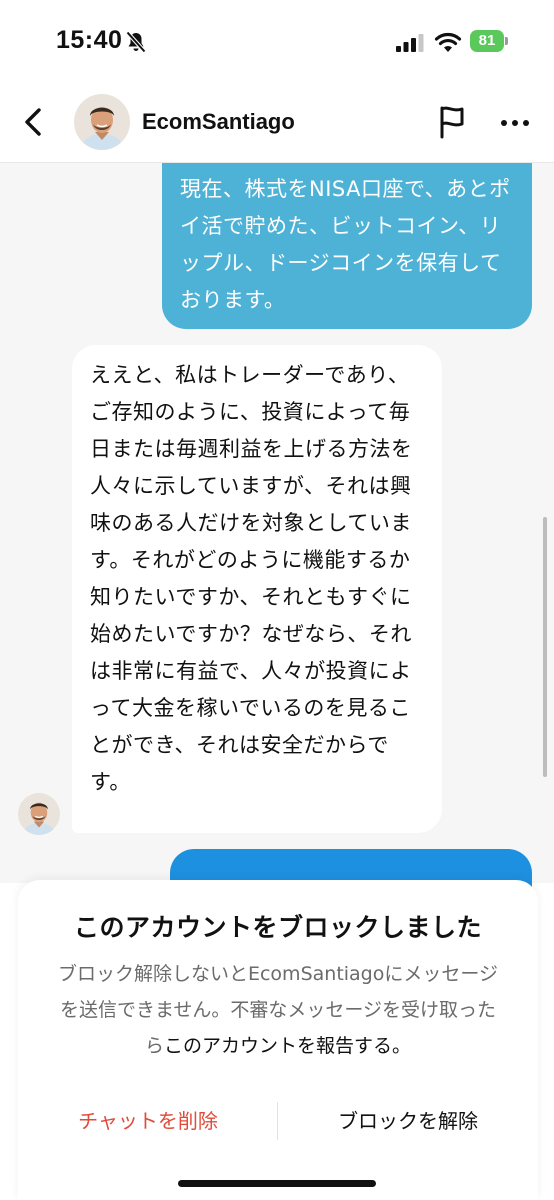  I want to click on avatar, so click(102, 122).